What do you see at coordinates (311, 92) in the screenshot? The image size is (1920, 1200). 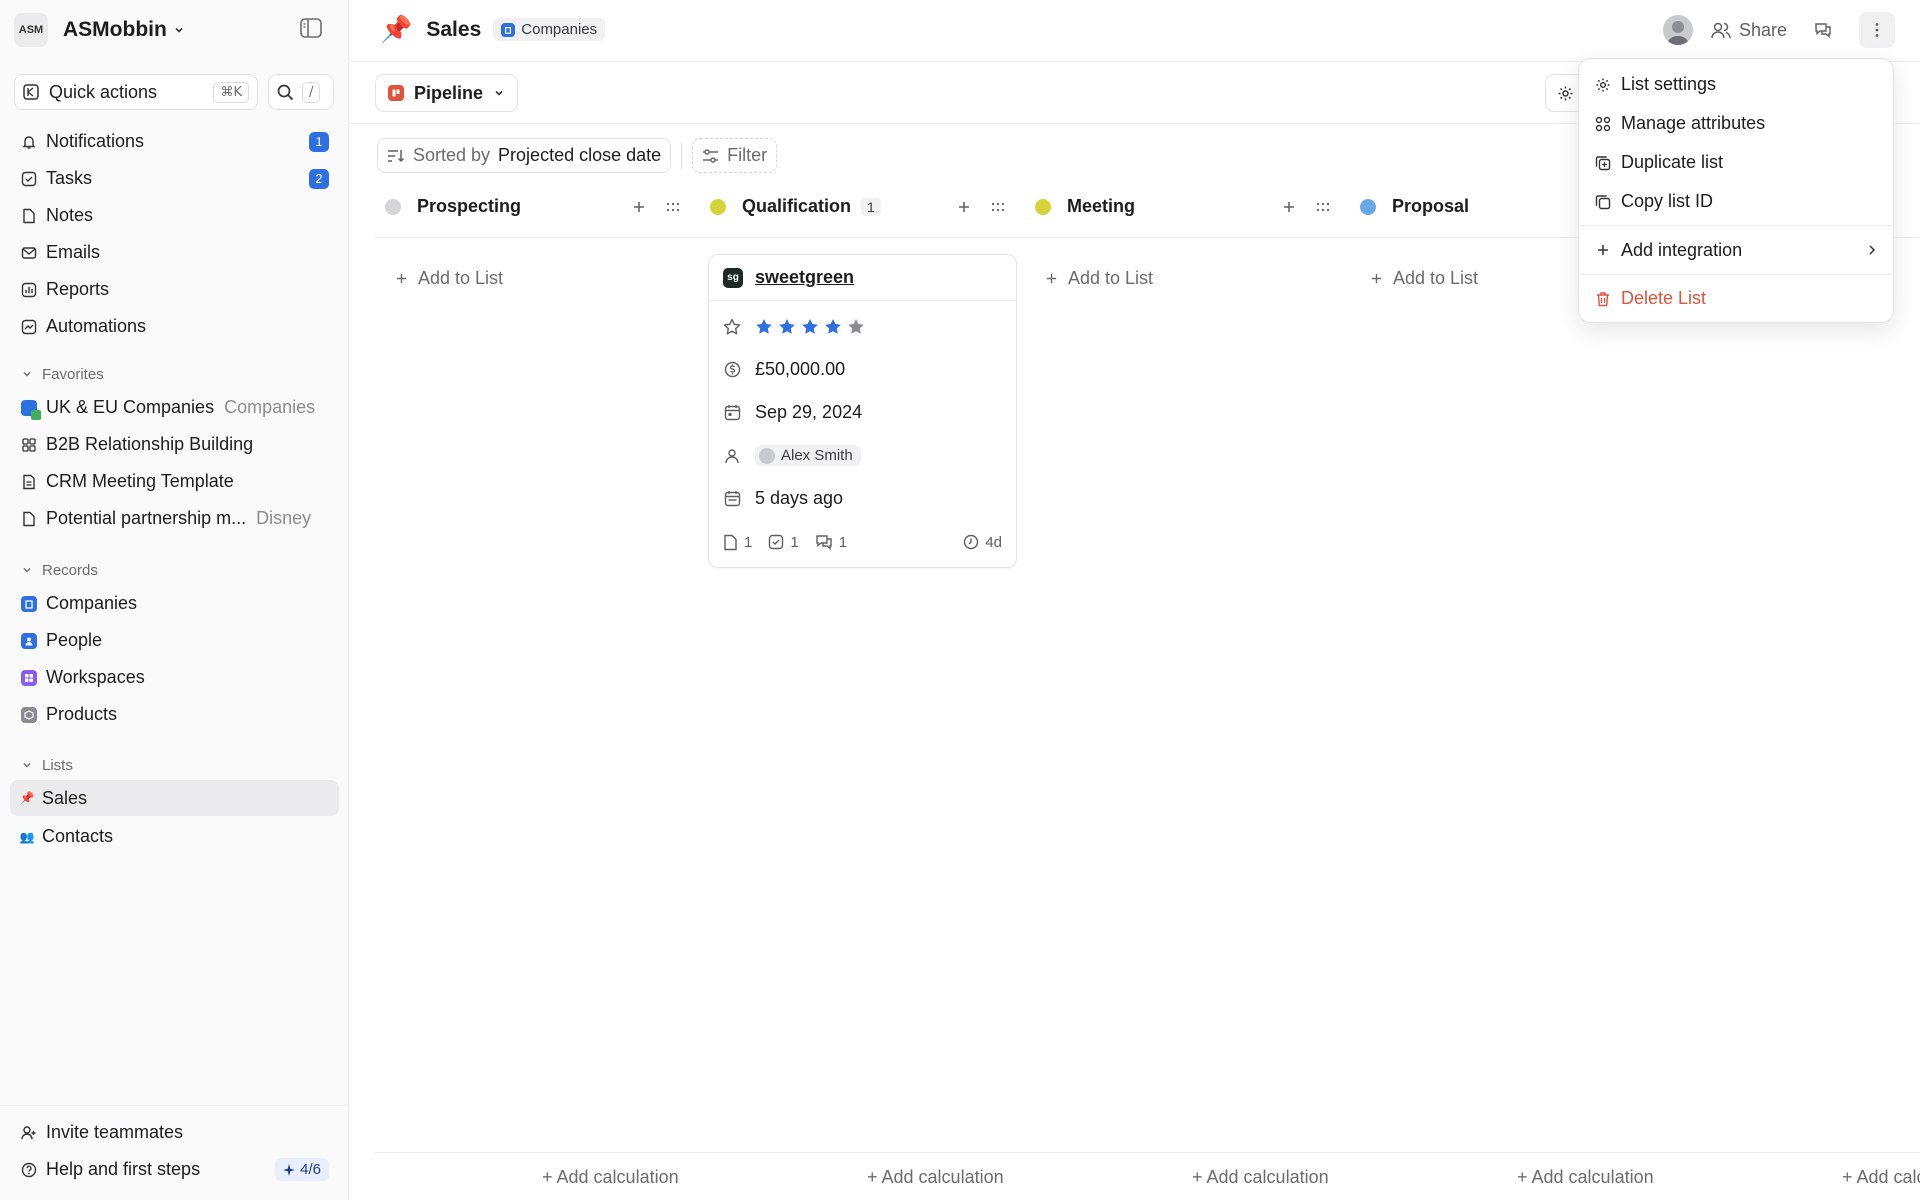 I see `search-shortcut: /` at bounding box center [311, 92].